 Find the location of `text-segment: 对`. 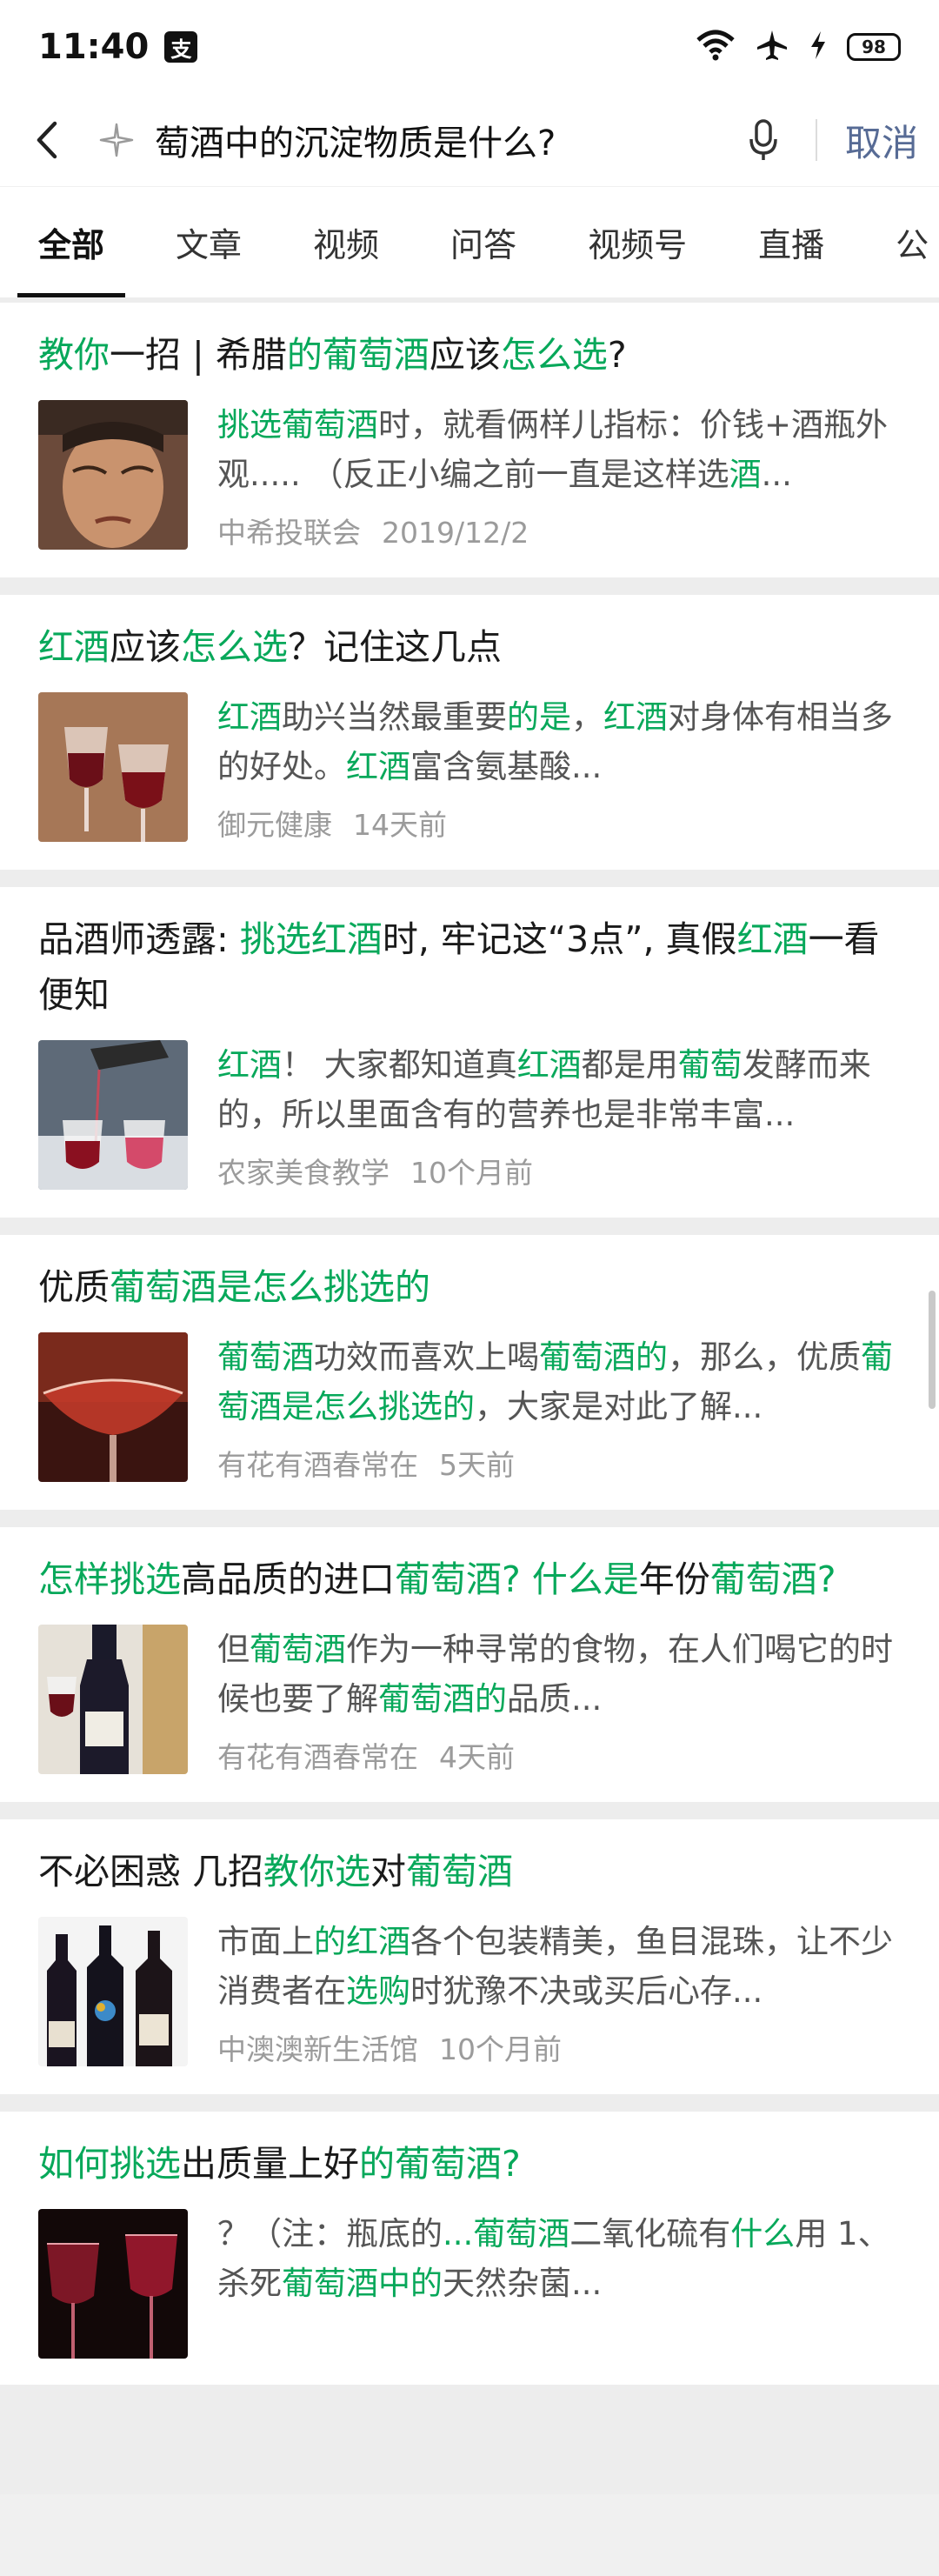

text-segment: 对 is located at coordinates (388, 1871).